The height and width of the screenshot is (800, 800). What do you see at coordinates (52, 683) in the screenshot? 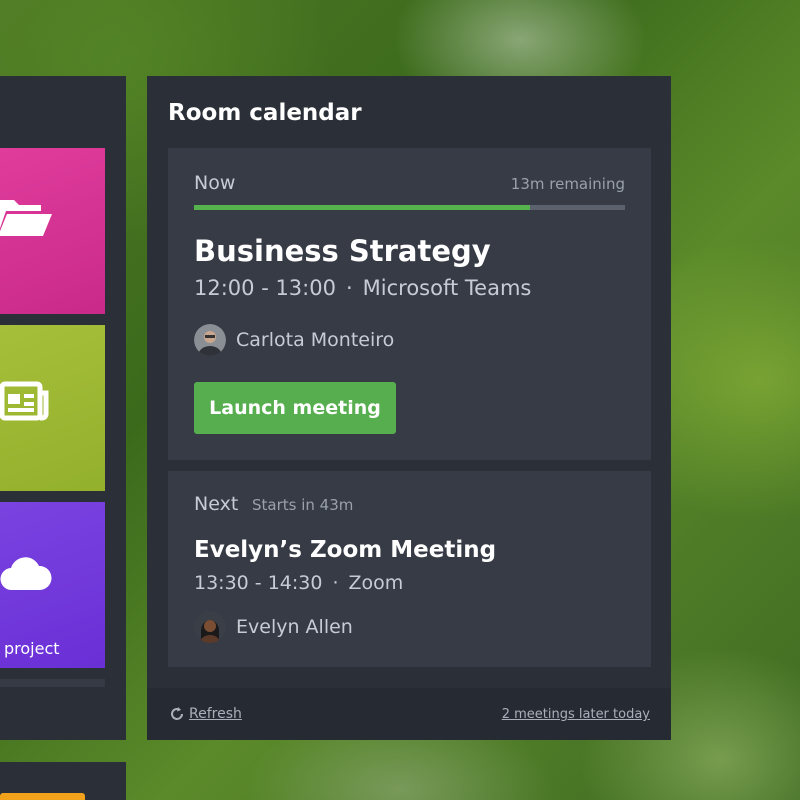
I see `tile-divider` at bounding box center [52, 683].